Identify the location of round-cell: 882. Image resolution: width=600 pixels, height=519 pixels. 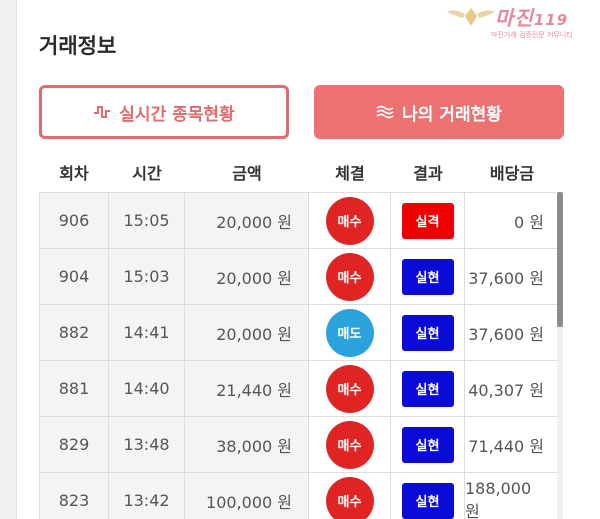
(74, 332).